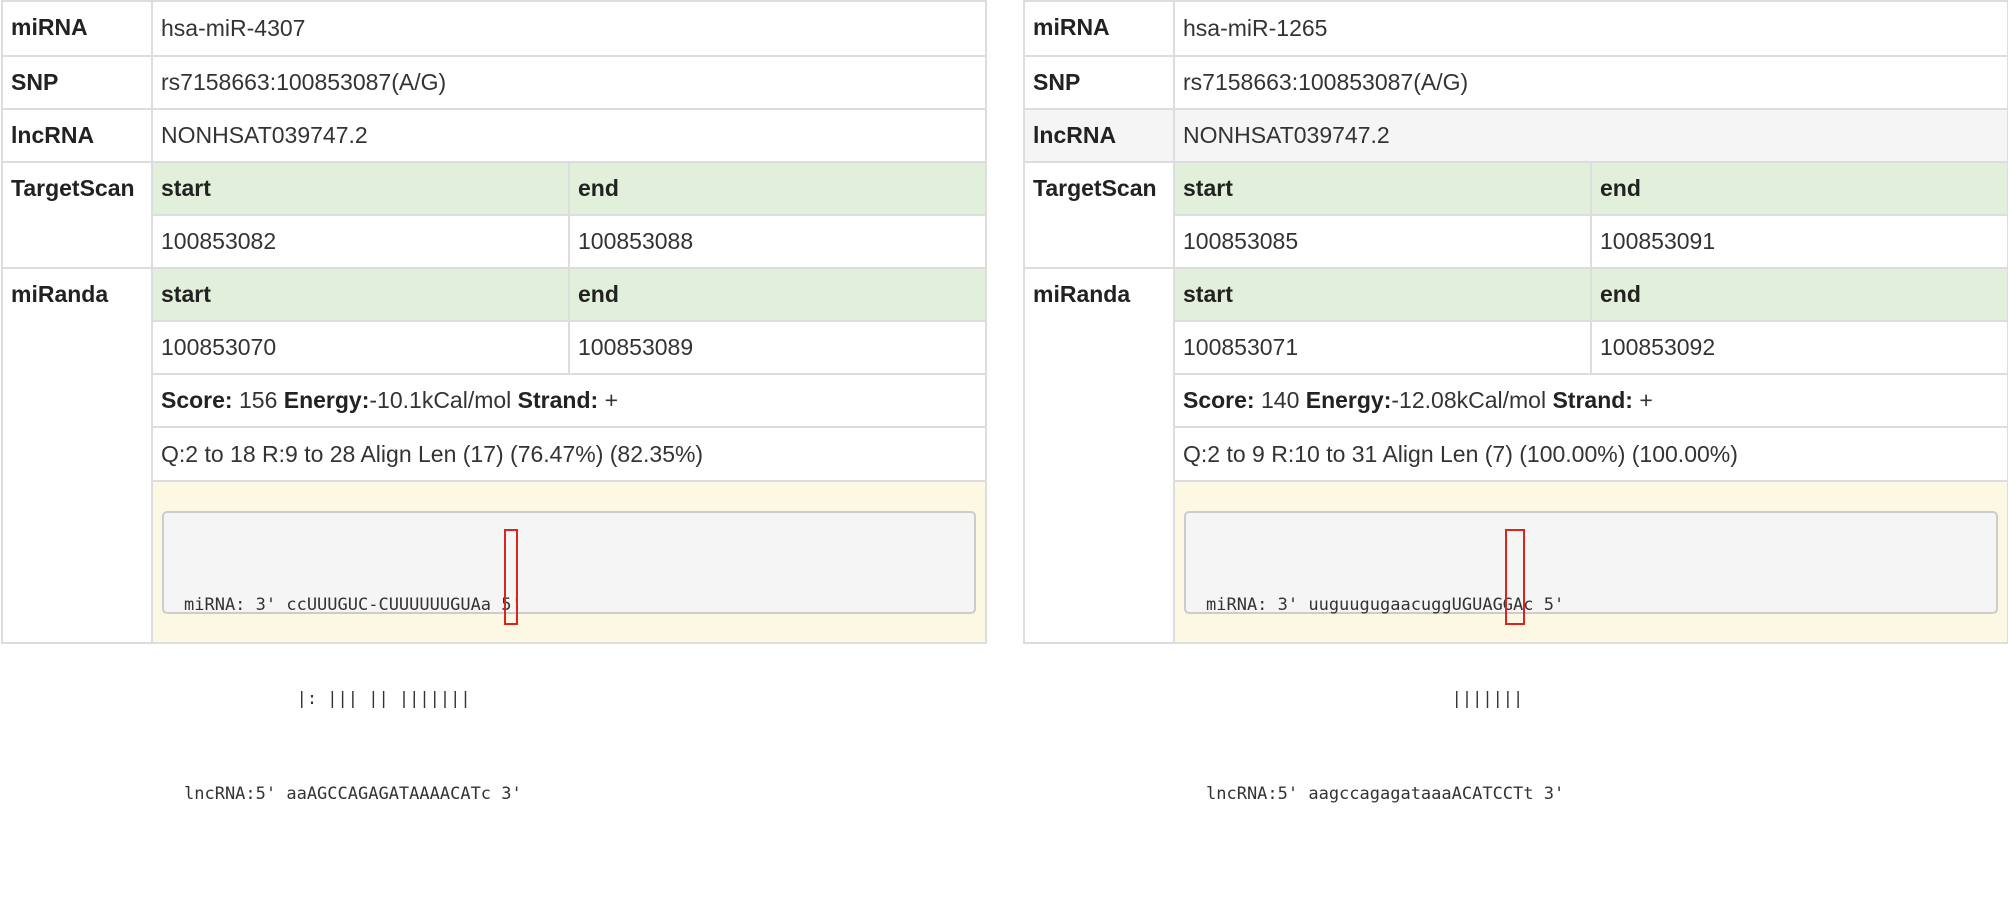  What do you see at coordinates (1280, 400) in the screenshot?
I see `score-value: 140` at bounding box center [1280, 400].